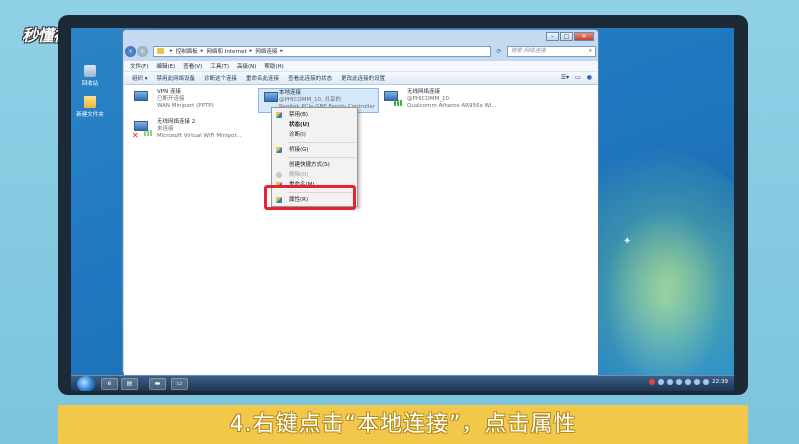  Describe the element at coordinates (165, 129) in the screenshot. I see `connection-status: 未连接` at that location.